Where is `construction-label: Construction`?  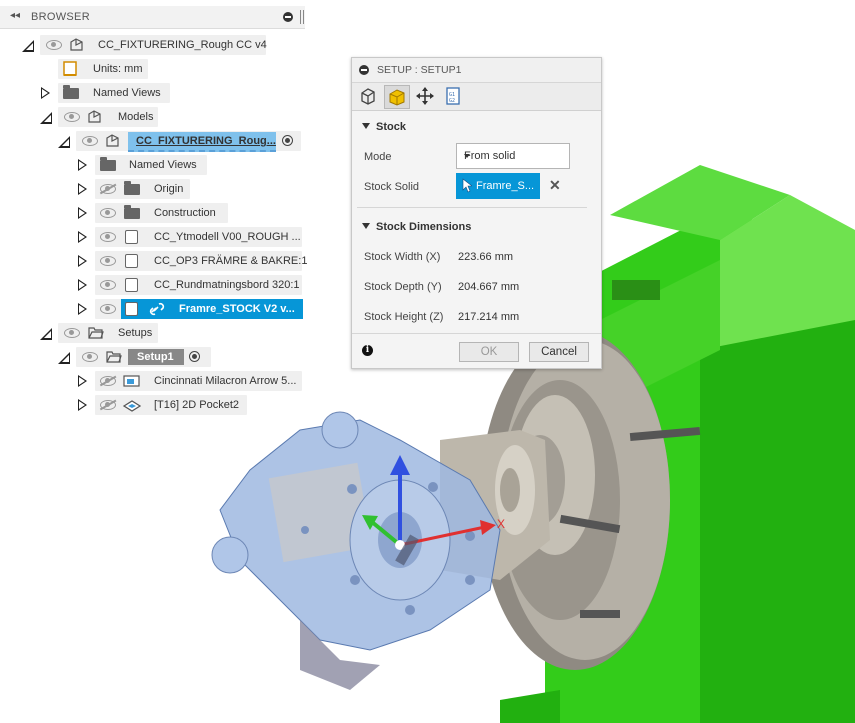 construction-label: Construction is located at coordinates (185, 213).